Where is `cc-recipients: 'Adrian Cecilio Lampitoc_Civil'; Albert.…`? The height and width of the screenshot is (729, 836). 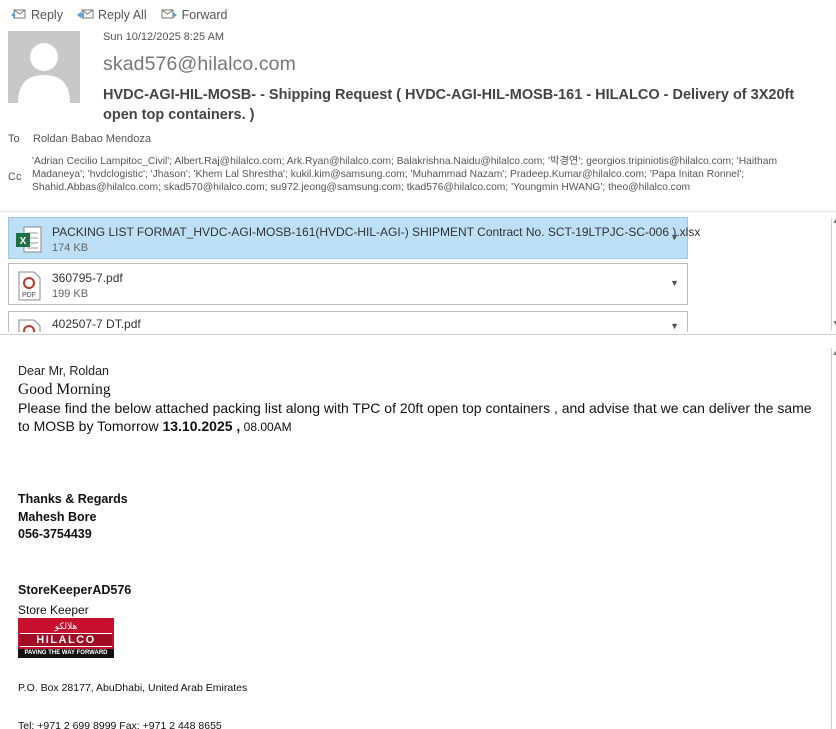 cc-recipients: 'Adrian Cecilio Lampitoc_Civil'; Albert.… is located at coordinates (427, 175).